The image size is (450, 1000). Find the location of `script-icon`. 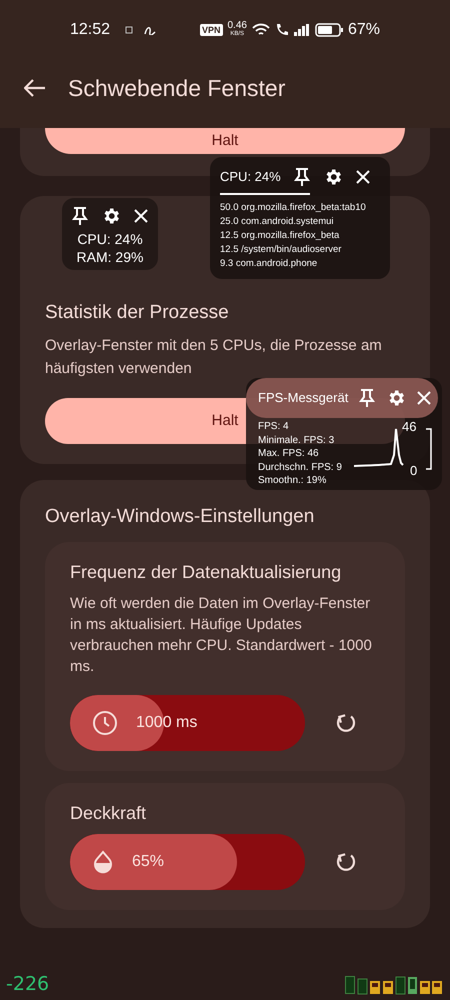

script-icon is located at coordinates (150, 30).